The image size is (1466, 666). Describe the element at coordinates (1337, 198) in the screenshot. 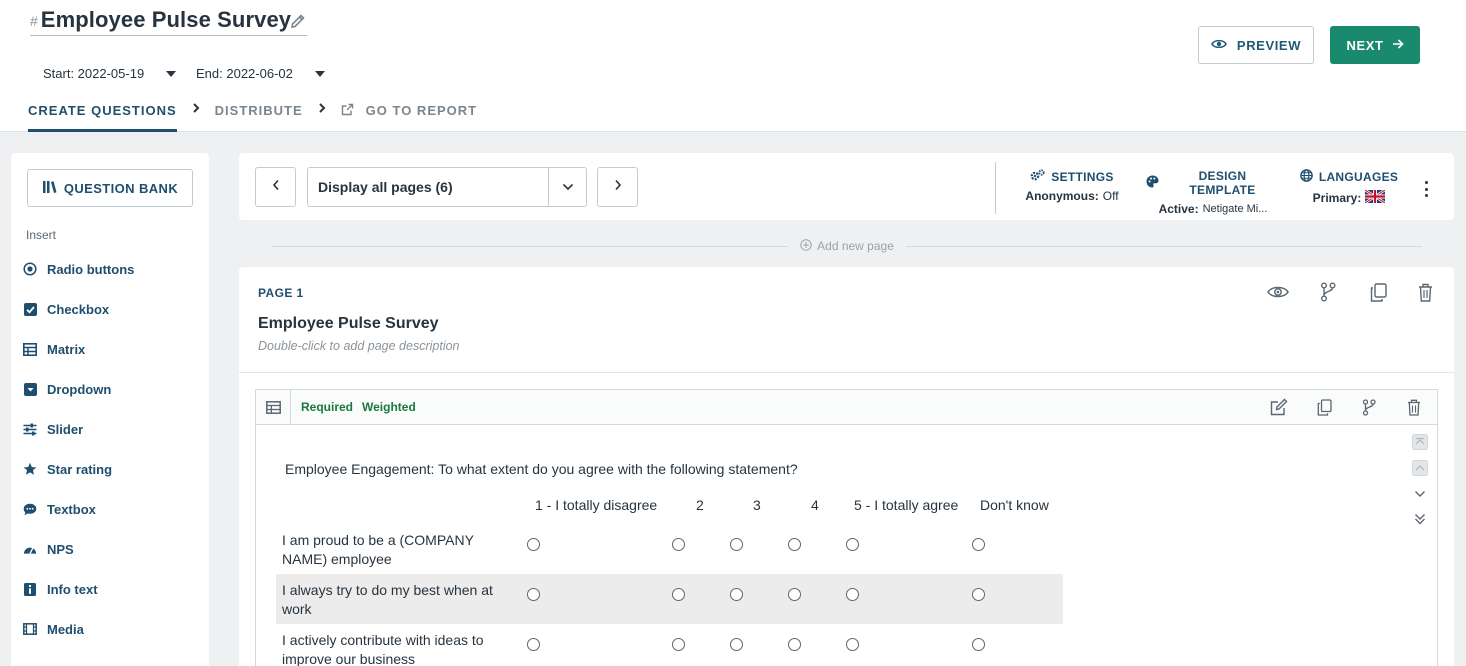

I see `primary-key: Primary:` at that location.